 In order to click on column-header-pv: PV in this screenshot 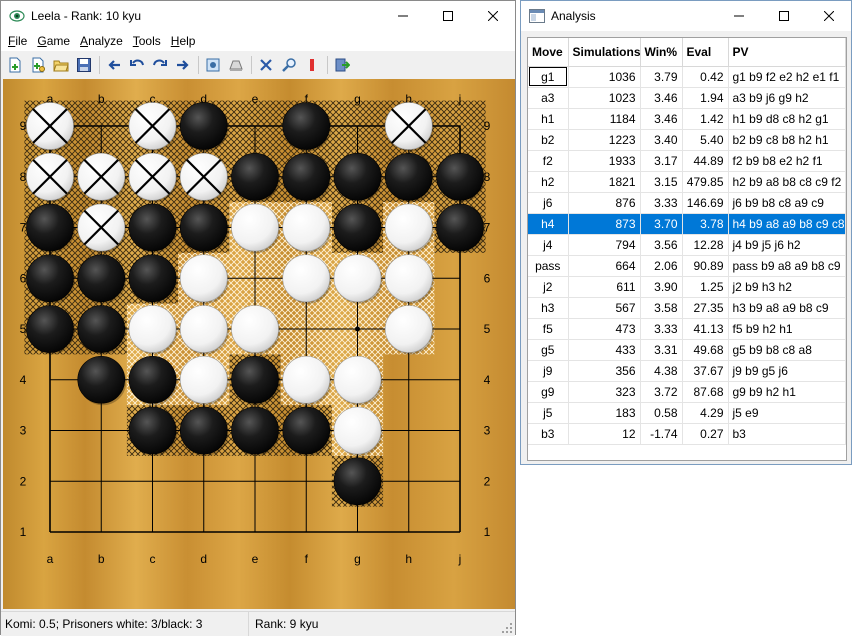, I will do `click(787, 52)`.